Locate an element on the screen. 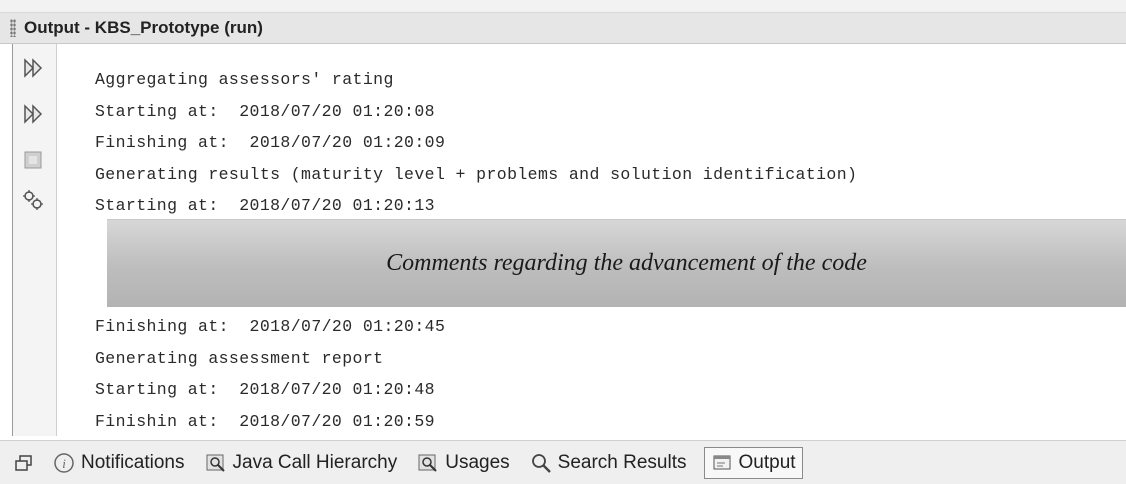  tab-search-results: Search Results is located at coordinates (608, 463).